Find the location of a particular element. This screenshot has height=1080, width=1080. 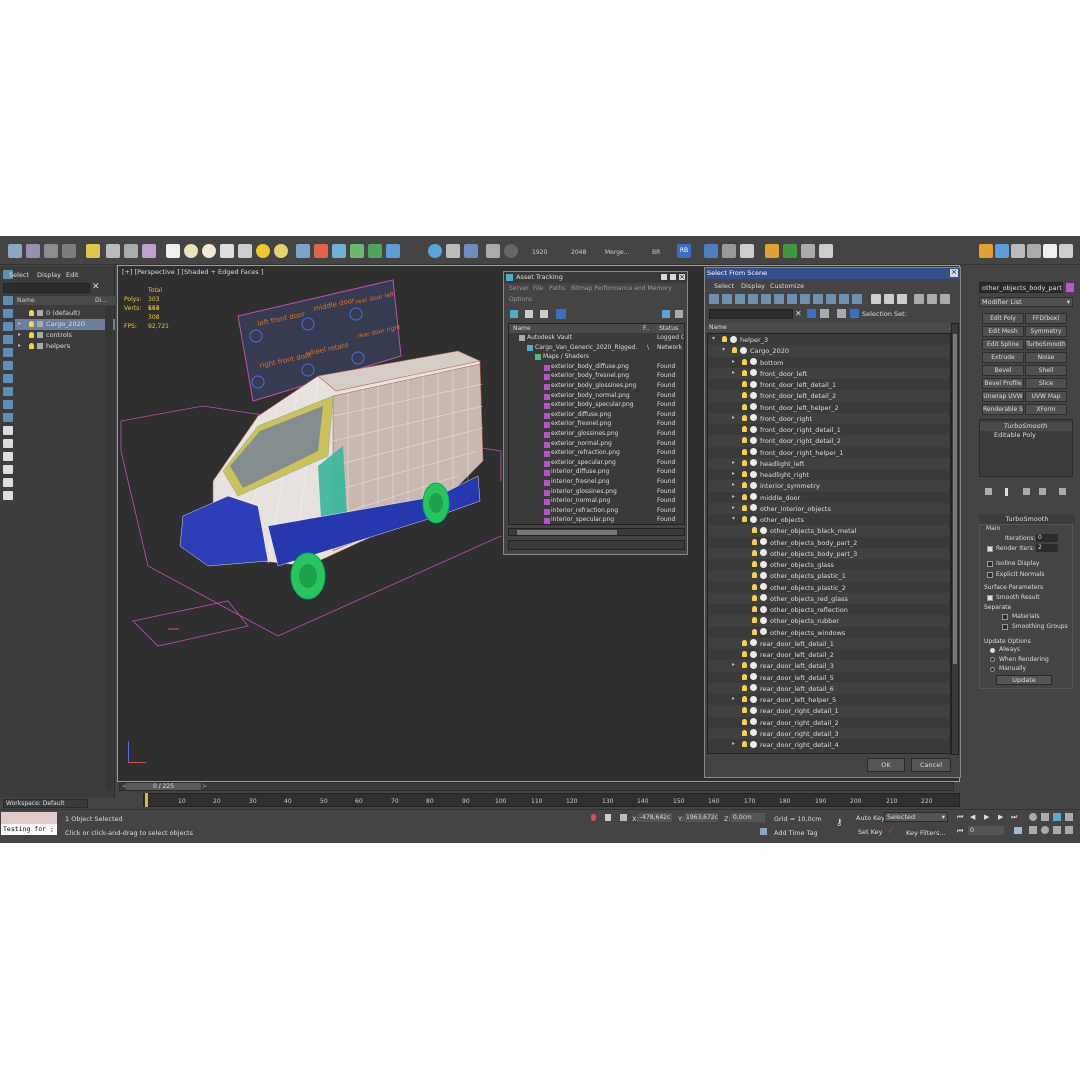

utilities-tab-icon is located at coordinates (1066, 251).